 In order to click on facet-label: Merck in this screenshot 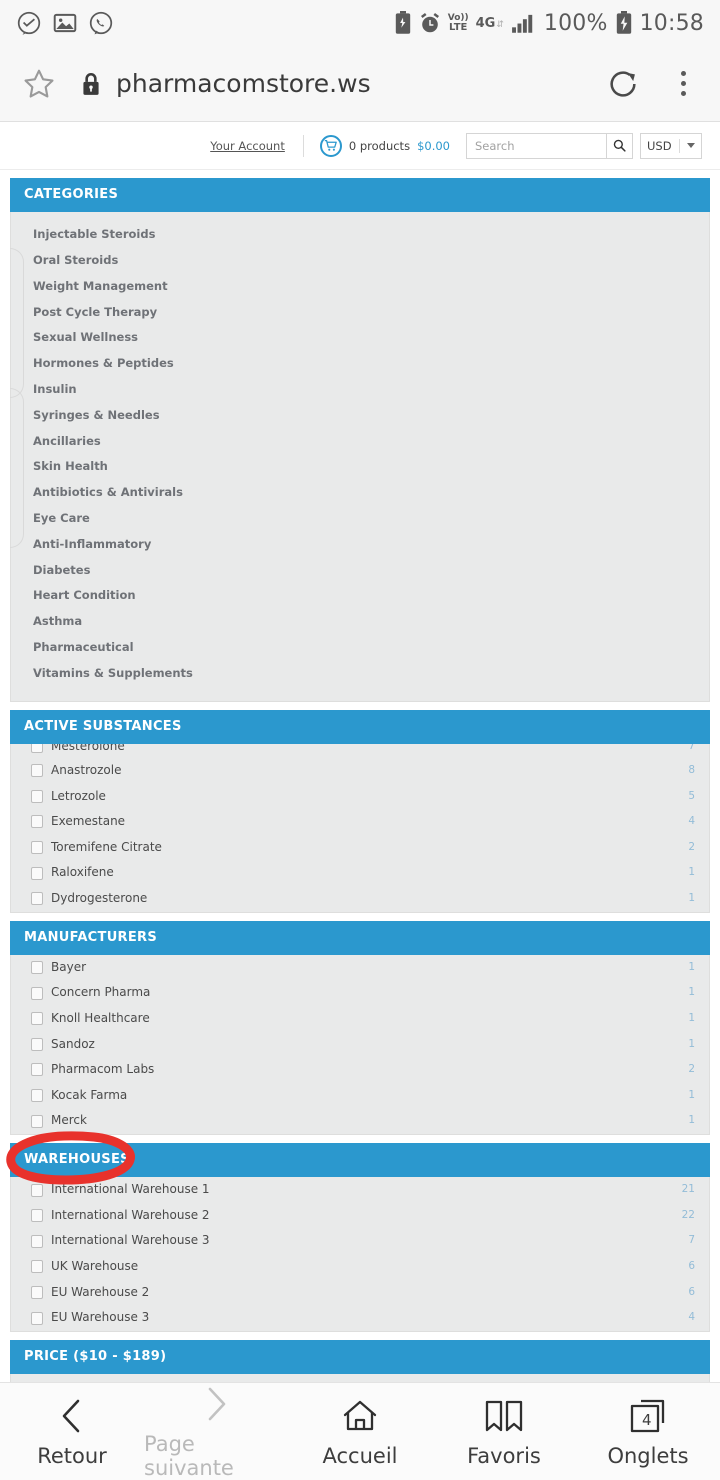, I will do `click(69, 1120)`.